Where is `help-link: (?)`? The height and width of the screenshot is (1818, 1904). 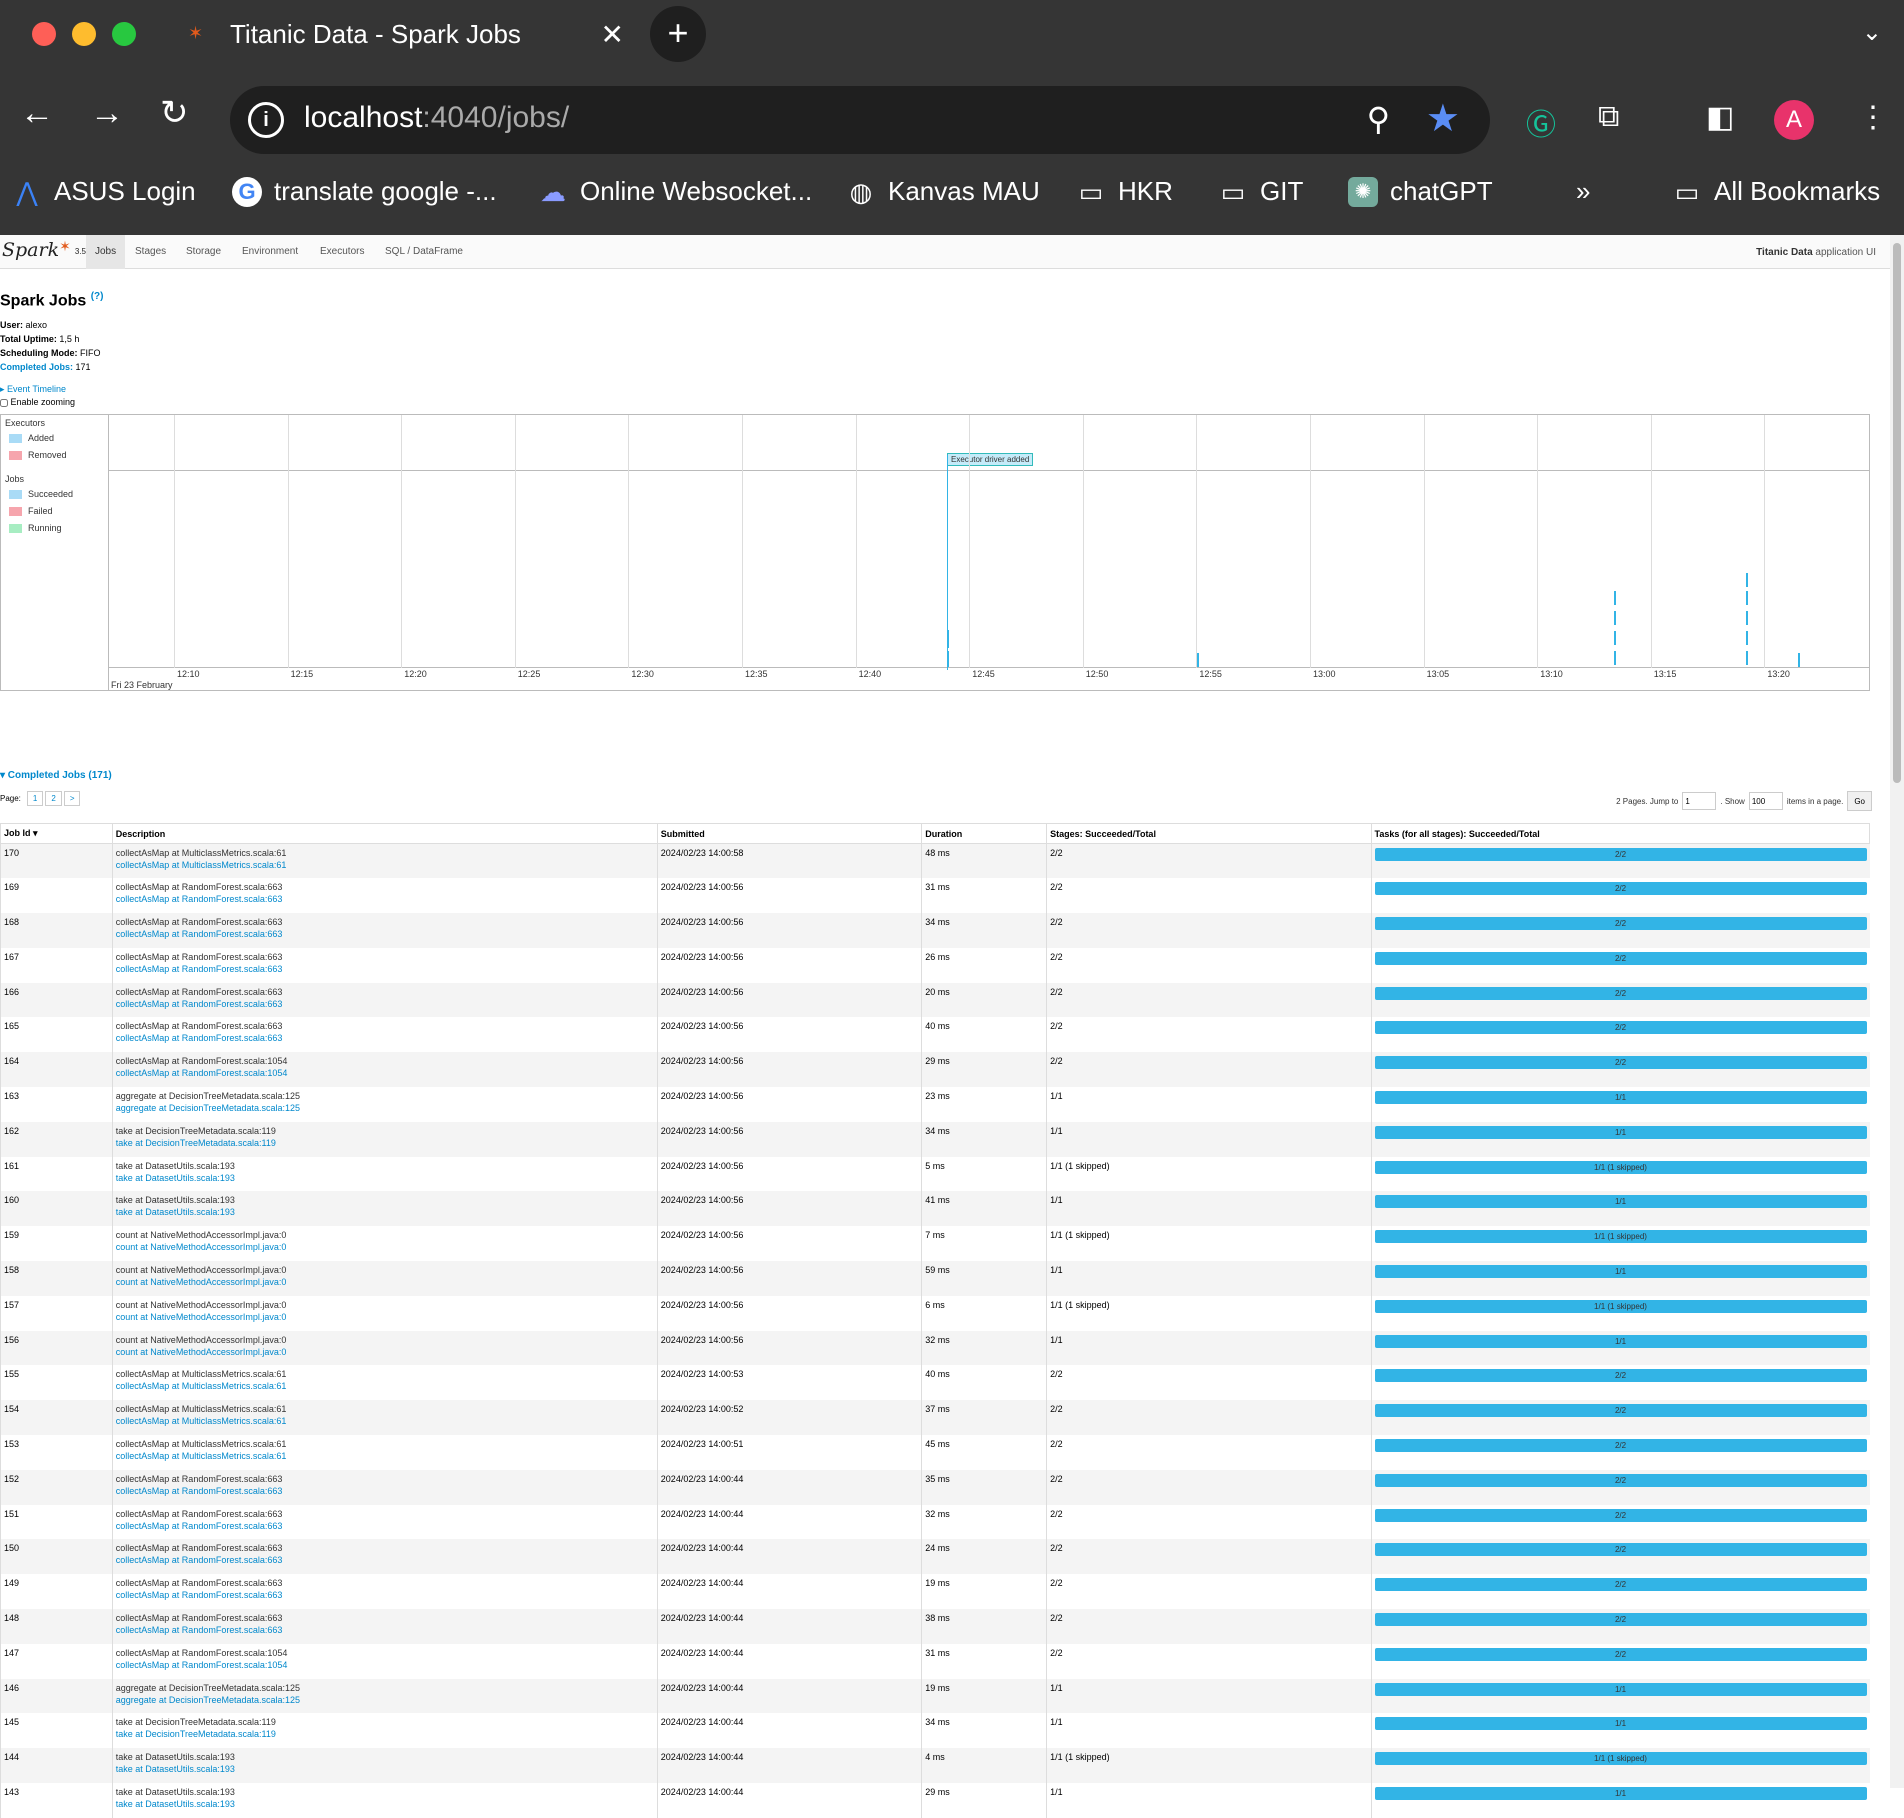 help-link: (?) is located at coordinates (97, 296).